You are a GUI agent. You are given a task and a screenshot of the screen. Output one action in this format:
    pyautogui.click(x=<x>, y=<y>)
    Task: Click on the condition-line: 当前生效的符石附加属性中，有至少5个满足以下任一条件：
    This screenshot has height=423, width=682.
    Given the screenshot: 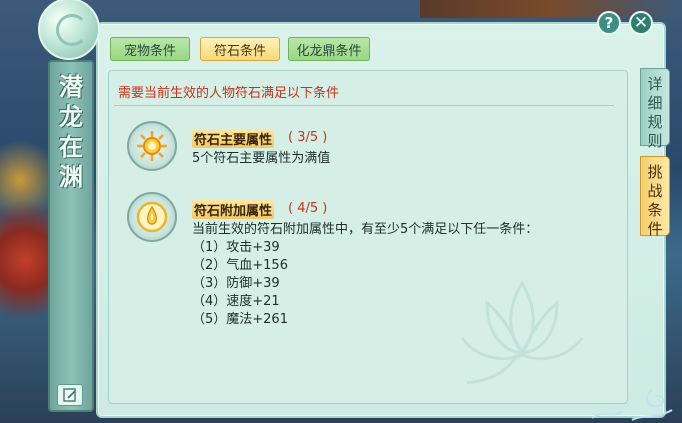 What is the action you would take?
    pyautogui.click(x=365, y=229)
    